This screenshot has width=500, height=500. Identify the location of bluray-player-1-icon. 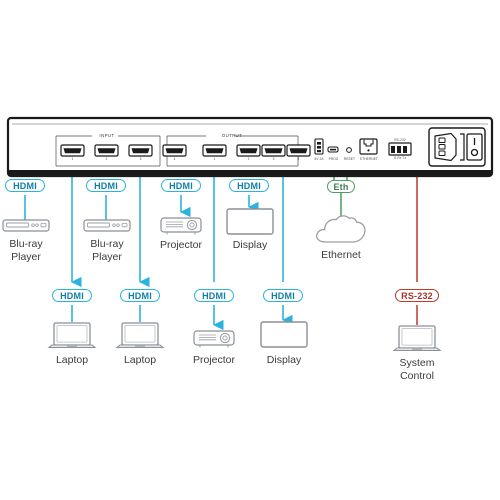
(26, 225).